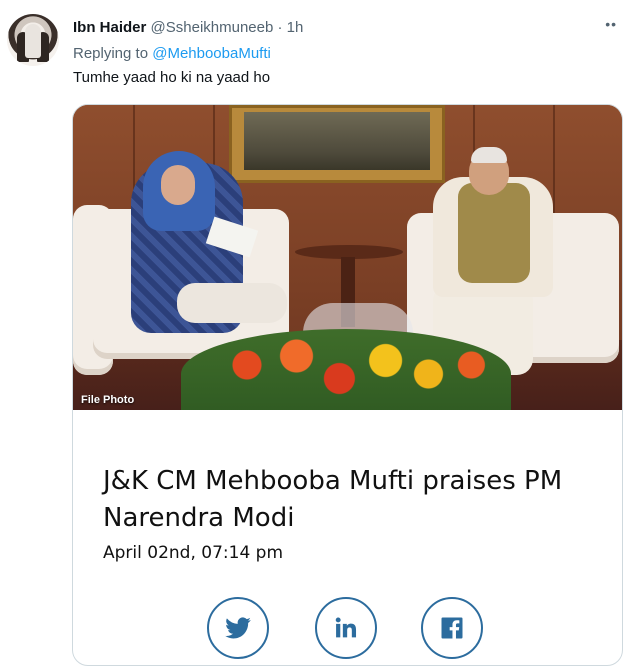 Image resolution: width=623 pixels, height=666 pixels. I want to click on tweet-text: Tumhe yaad ho ki na yaad ho, so click(172, 77).